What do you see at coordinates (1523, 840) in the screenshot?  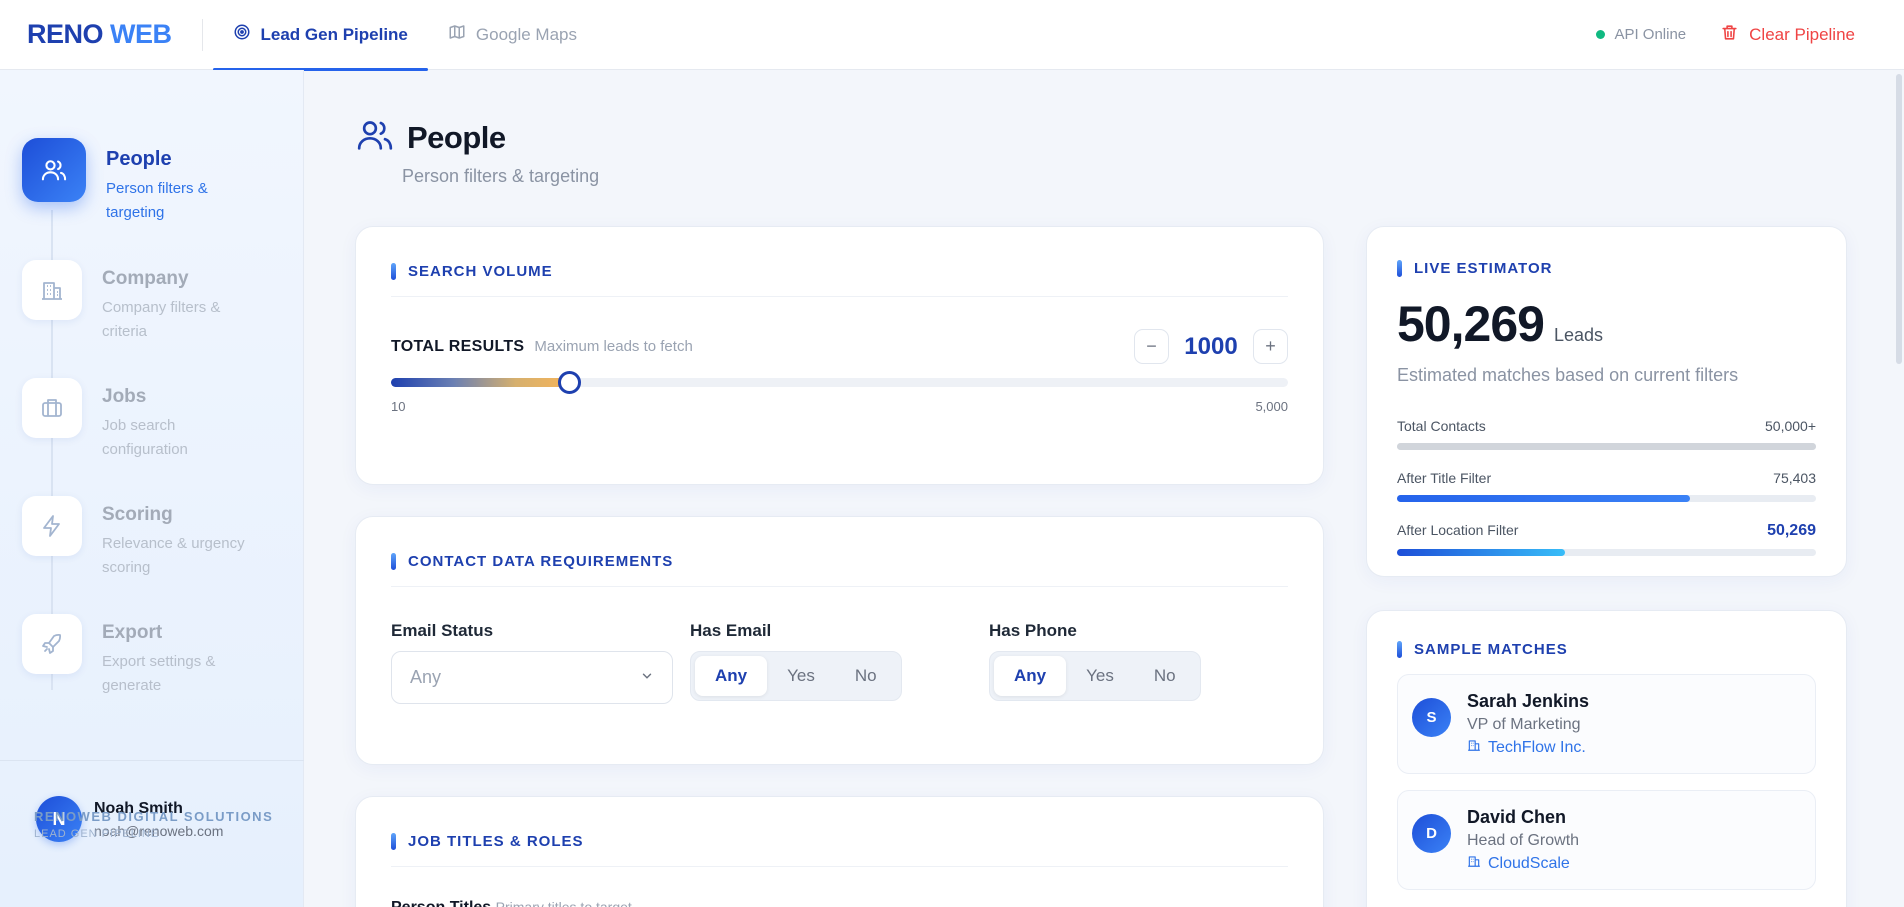 I see `match-title: Head of Growth` at bounding box center [1523, 840].